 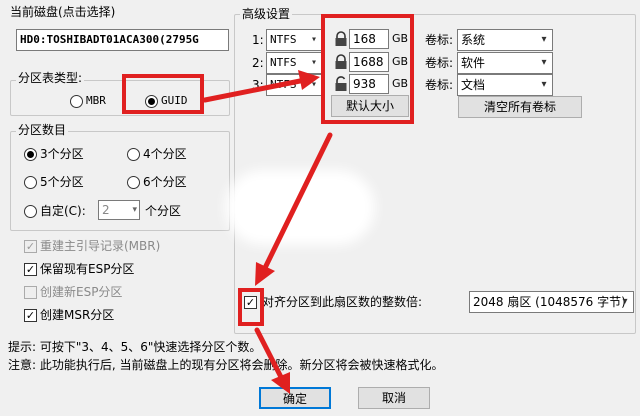 I want to click on arrowhead-icon, so click(x=309, y=80).